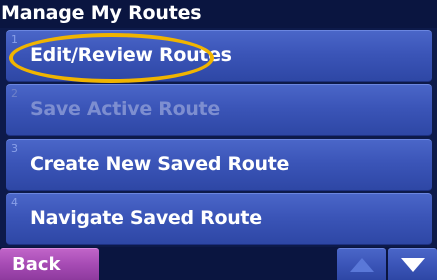  I want to click on menu-item-number: 4, so click(14, 202).